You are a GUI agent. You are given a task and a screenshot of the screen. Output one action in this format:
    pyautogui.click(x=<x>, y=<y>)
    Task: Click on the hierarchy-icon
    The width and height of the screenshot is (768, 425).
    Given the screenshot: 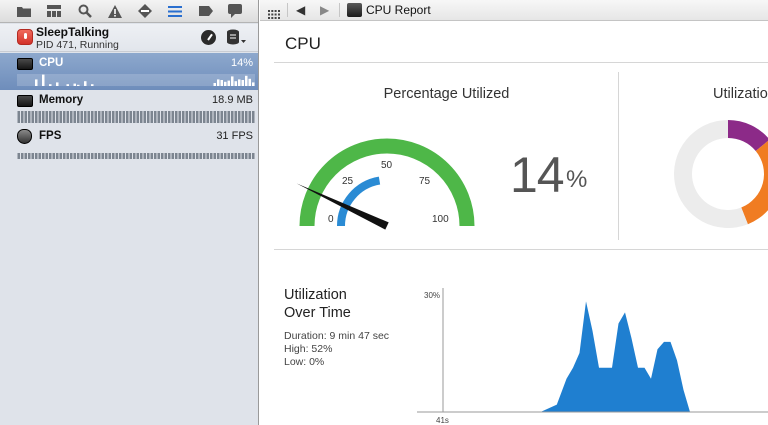 What is the action you would take?
    pyautogui.click(x=54, y=11)
    